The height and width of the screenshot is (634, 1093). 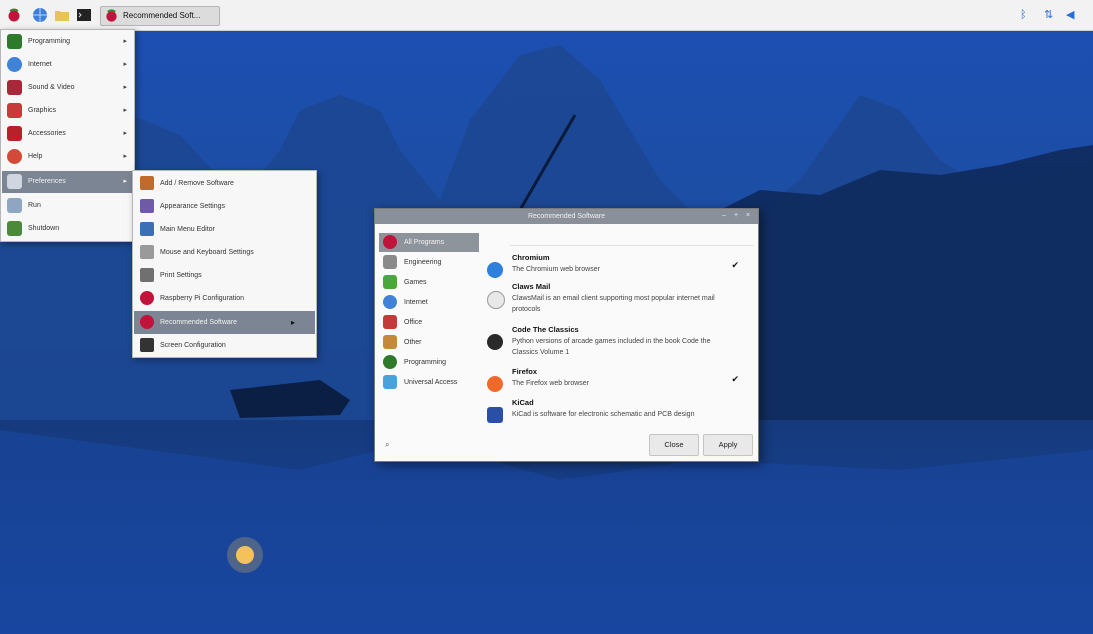 What do you see at coordinates (495, 415) in the screenshot?
I see `kicad-icon` at bounding box center [495, 415].